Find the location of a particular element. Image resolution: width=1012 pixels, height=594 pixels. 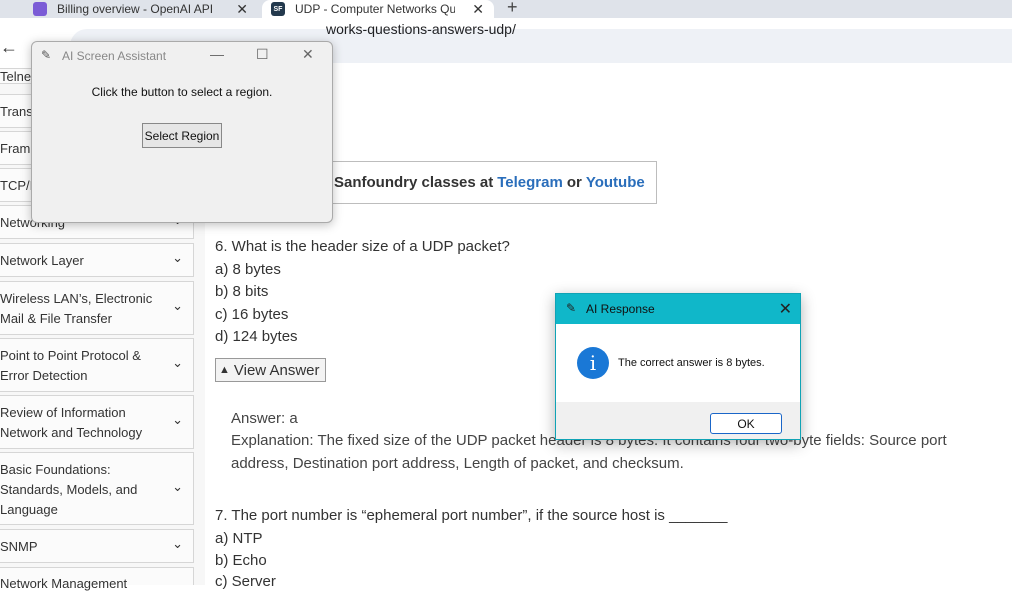

sidebar-item-label: Network Management is located at coordinates (64, 583).